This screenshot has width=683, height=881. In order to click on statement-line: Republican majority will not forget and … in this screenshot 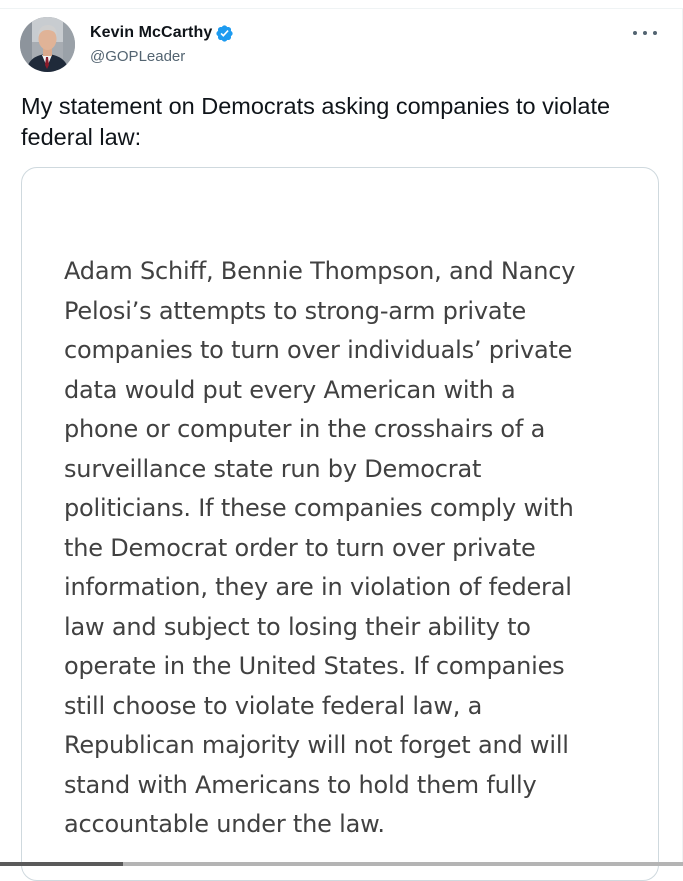, I will do `click(316, 745)`.